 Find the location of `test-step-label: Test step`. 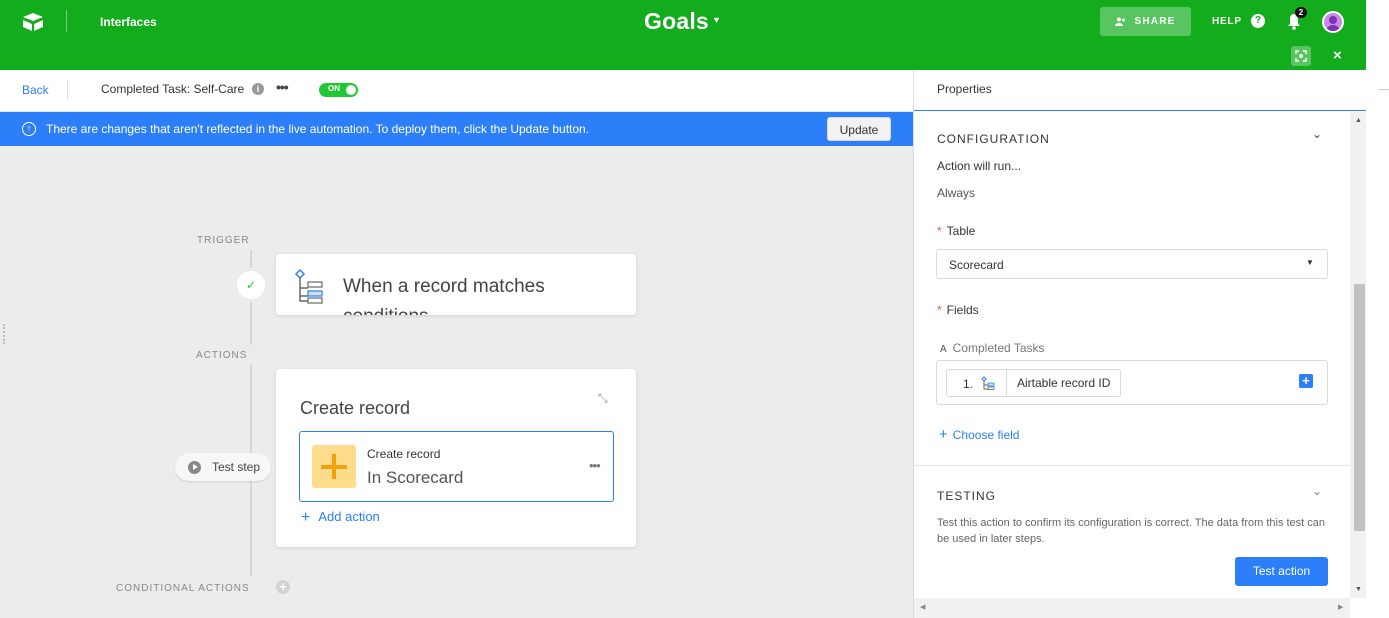

test-step-label: Test step is located at coordinates (236, 467).